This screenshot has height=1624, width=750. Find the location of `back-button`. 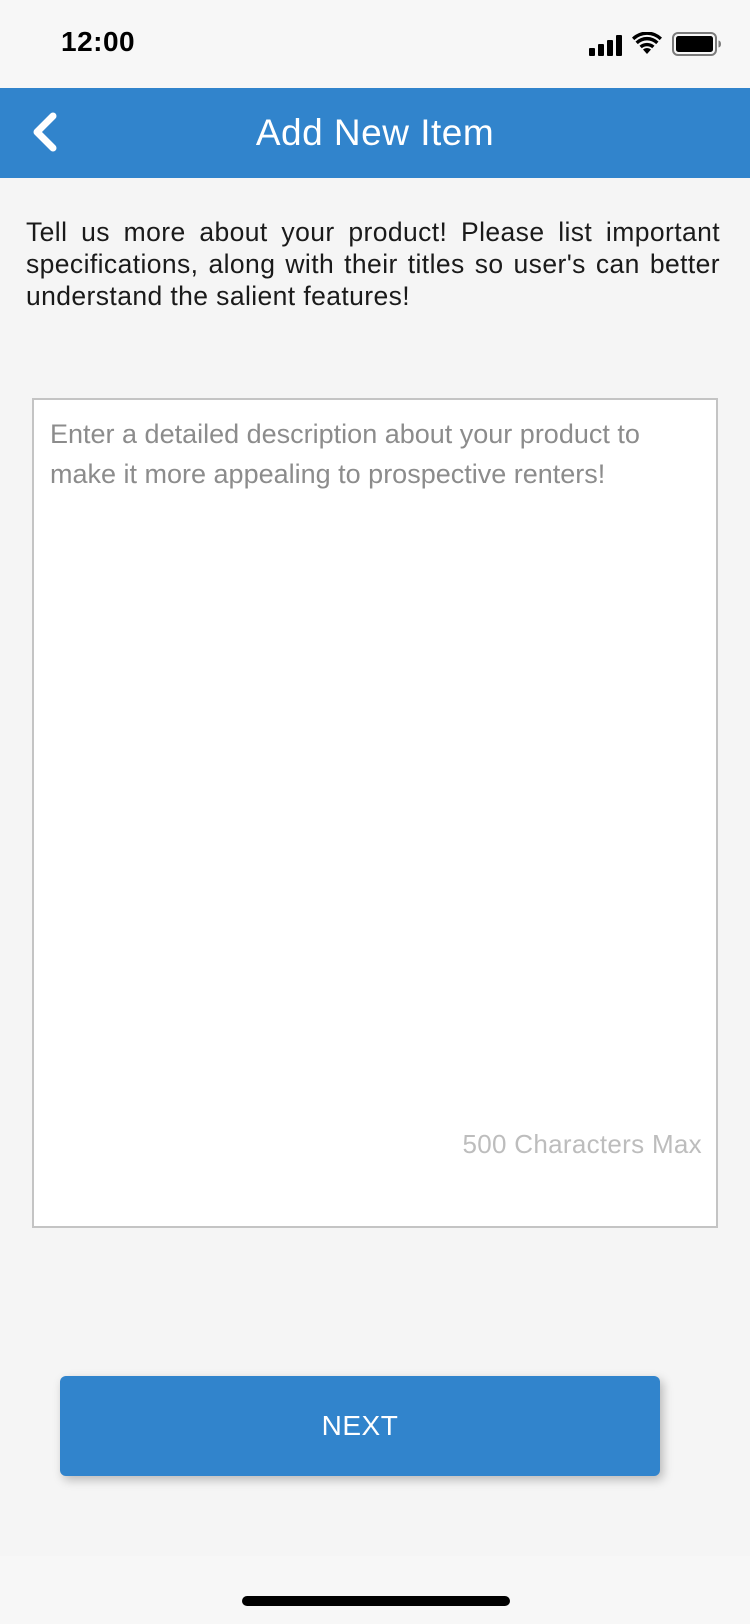

back-button is located at coordinates (44, 132).